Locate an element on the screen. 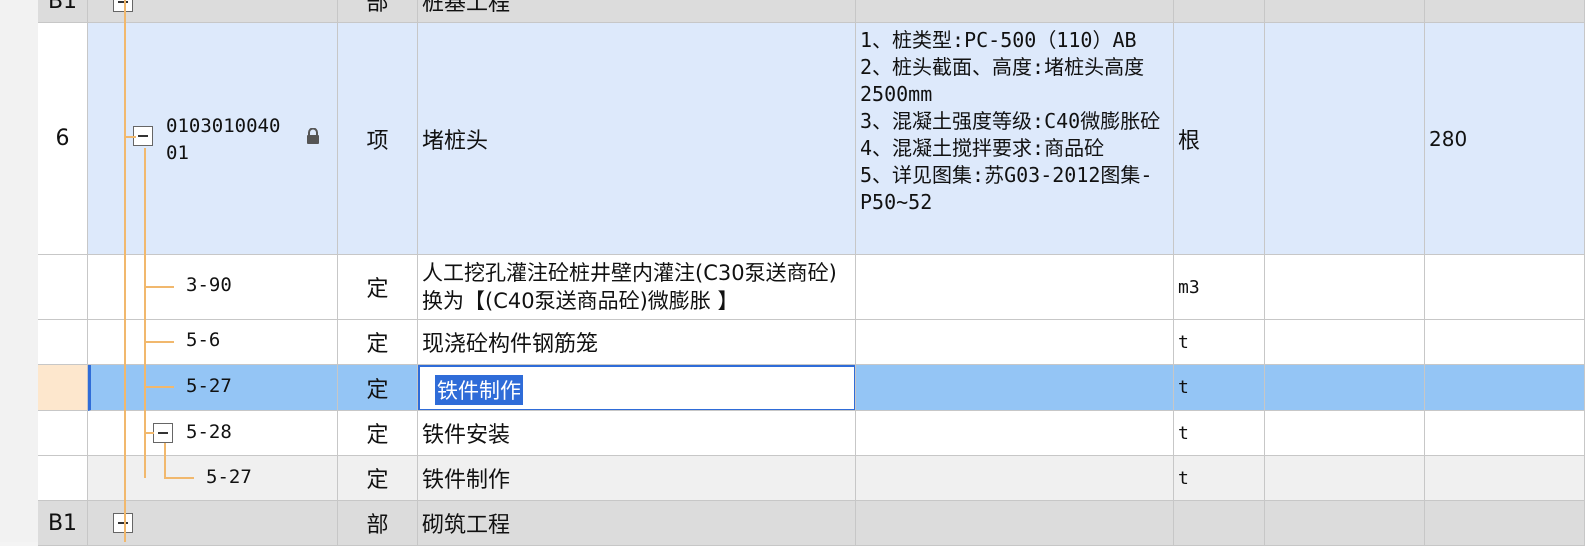 The width and height of the screenshot is (1585, 546). qty-cell: 280 is located at coordinates (1505, 139).